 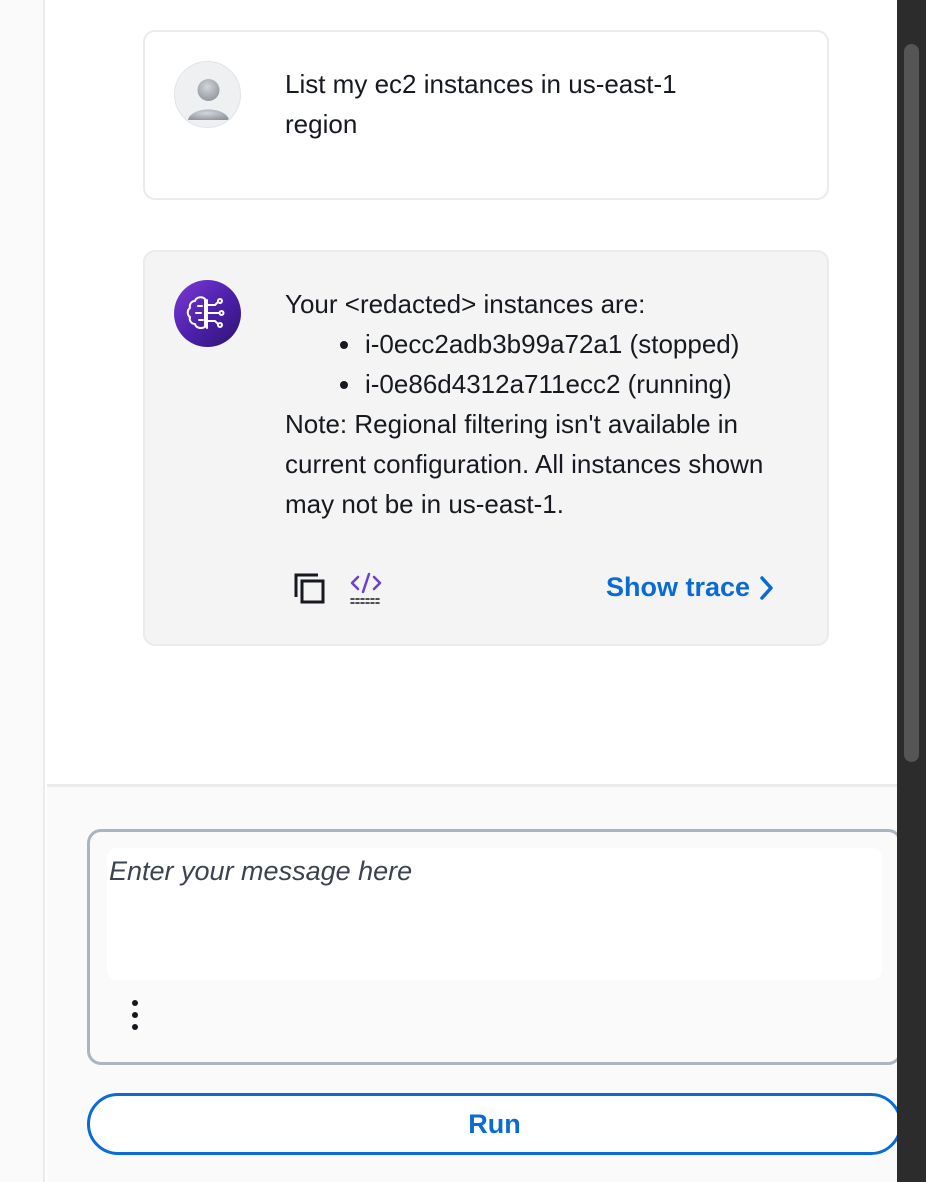 I want to click on assistant-intro: Your <redacted> instances are:, so click(x=465, y=304).